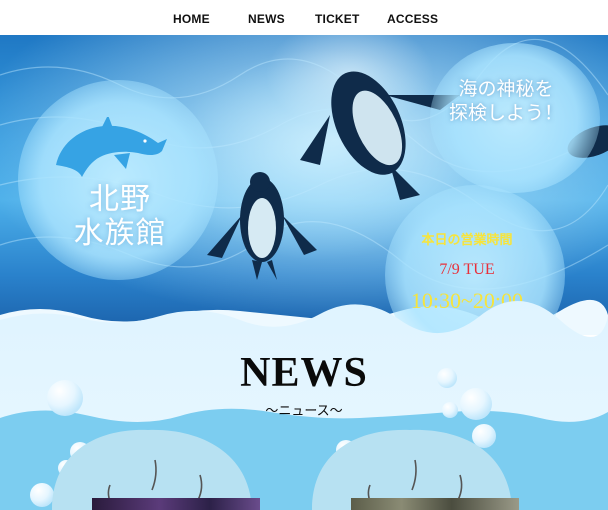 Image resolution: width=608 pixels, height=510 pixels. What do you see at coordinates (191, 19) in the screenshot?
I see `nav-link-home: HOME` at bounding box center [191, 19].